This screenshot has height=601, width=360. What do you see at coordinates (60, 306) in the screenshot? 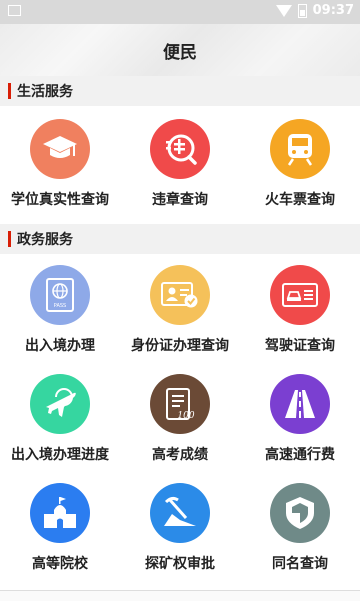
I see `passport-icon-text: PASS` at bounding box center [60, 306].